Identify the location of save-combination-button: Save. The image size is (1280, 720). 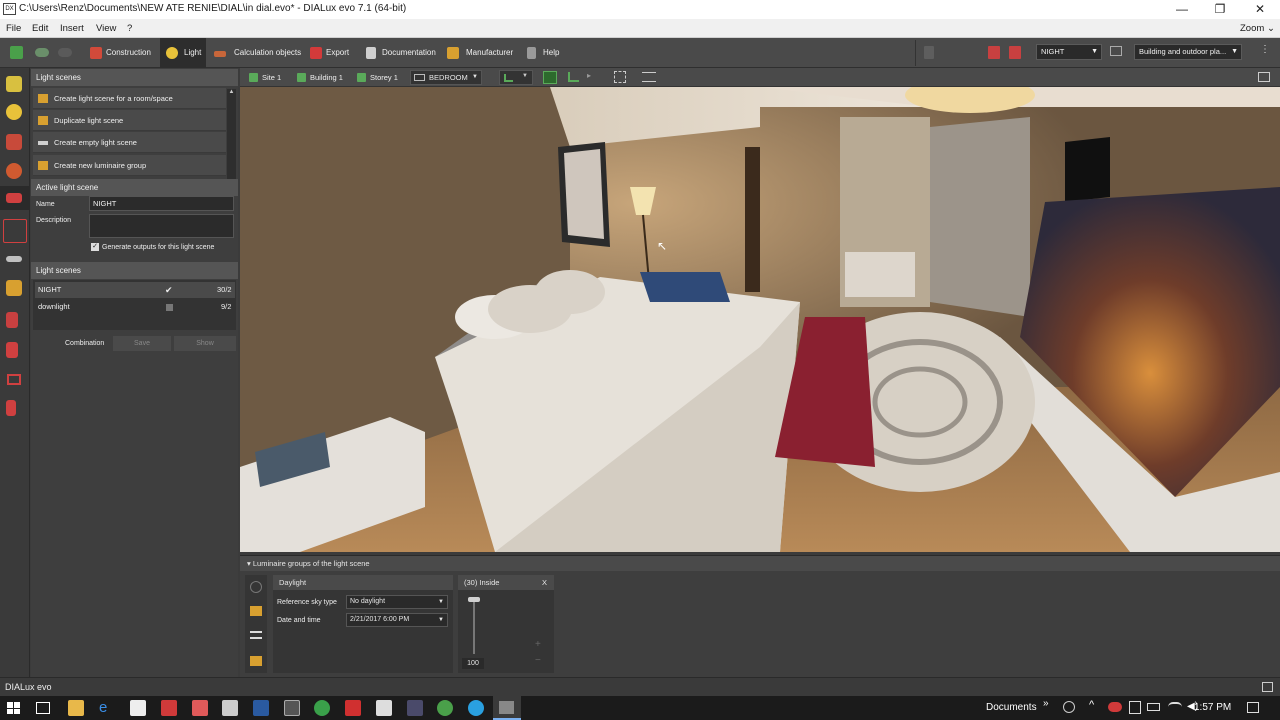
(142, 343).